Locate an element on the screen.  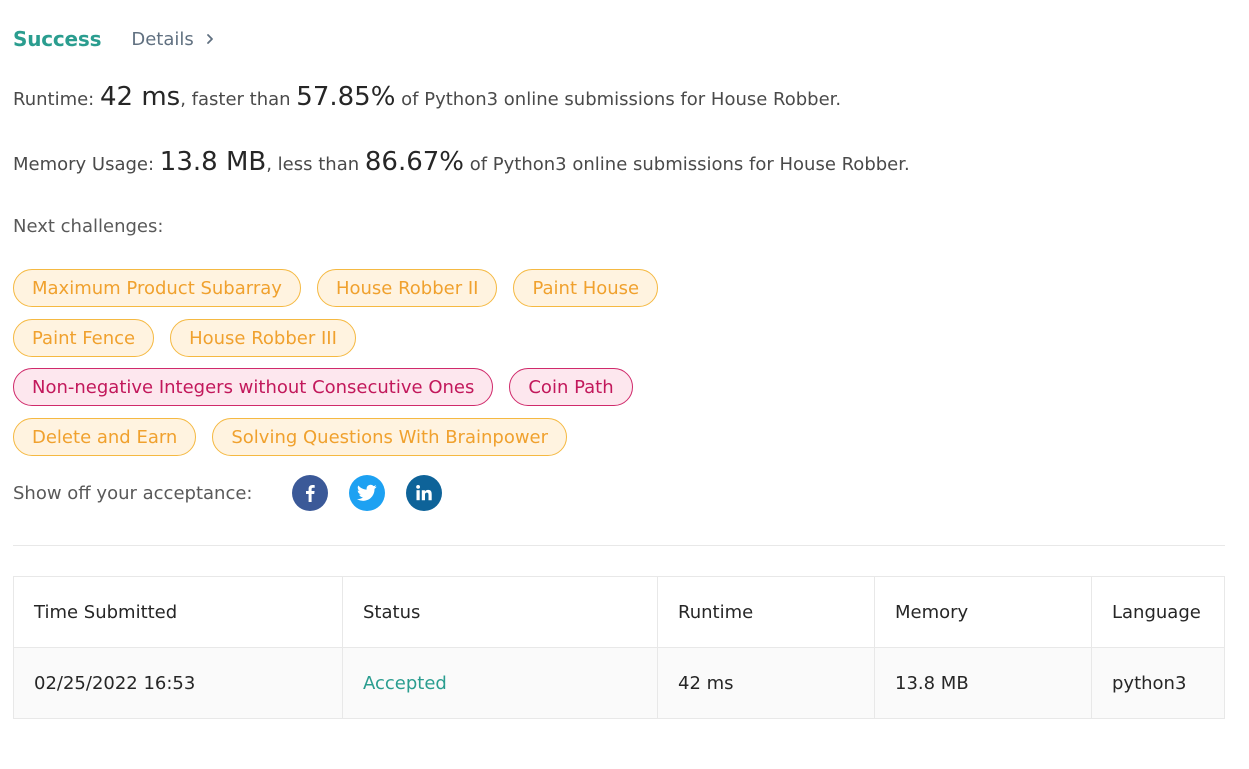
details-link: Details is located at coordinates (173, 39).